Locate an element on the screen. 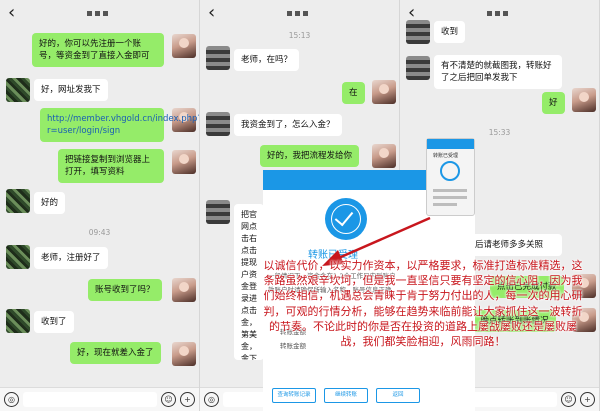 This screenshot has width=600, height=411. timestamp: 15:13 is located at coordinates (299, 35).